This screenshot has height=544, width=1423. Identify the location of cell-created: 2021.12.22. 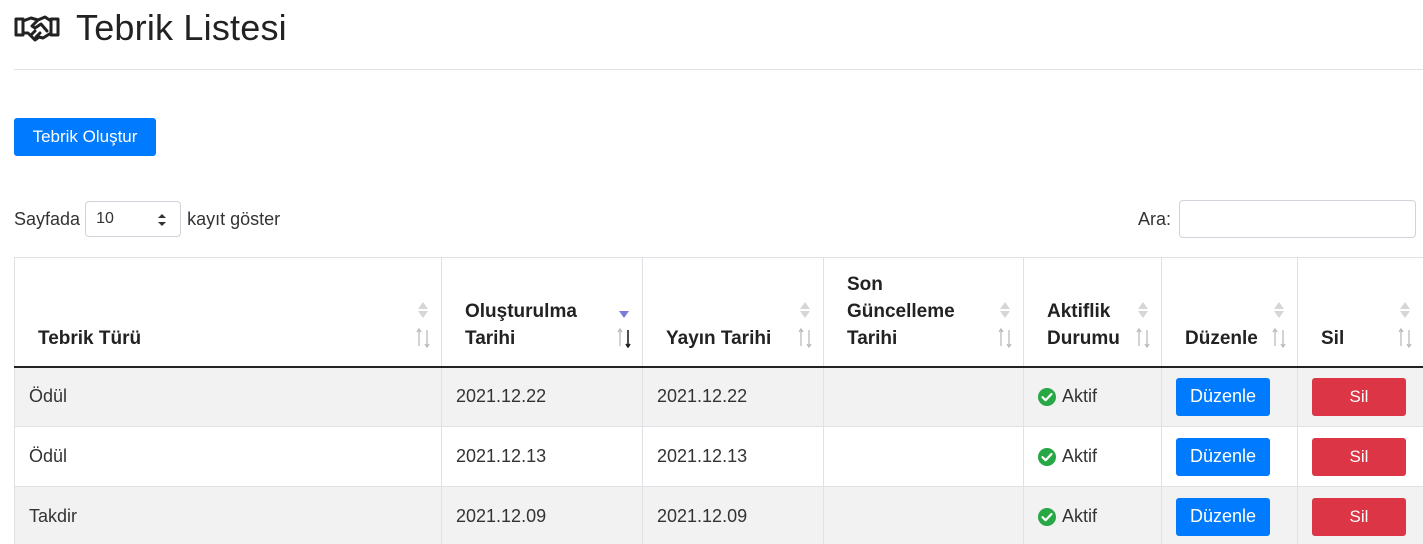
(542, 396).